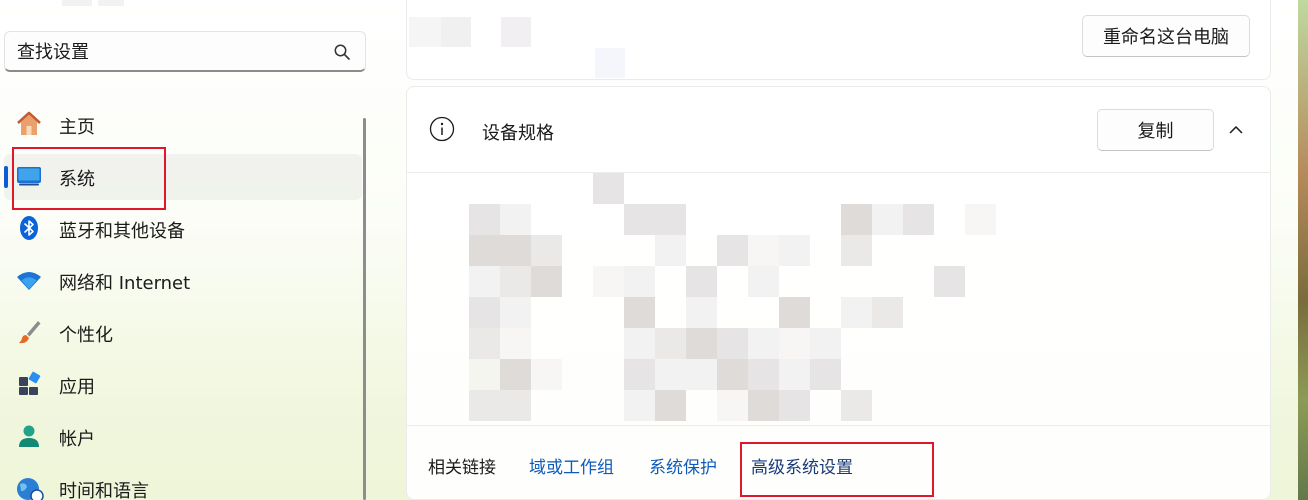 The image size is (1308, 500). I want to click on sidebar-item-accounts: 帐户, so click(183, 437).